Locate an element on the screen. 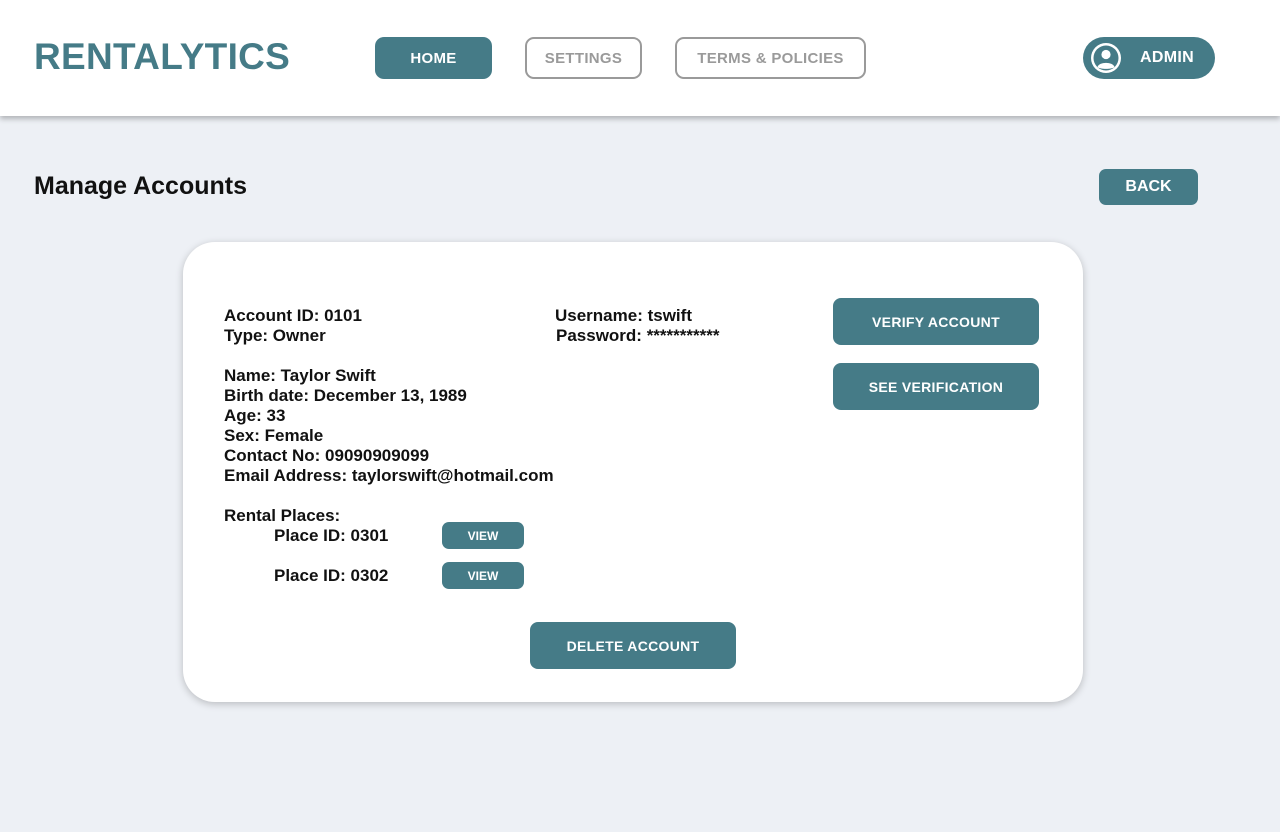 This screenshot has width=1280, height=832. password-text: Password: *********** is located at coordinates (638, 335).